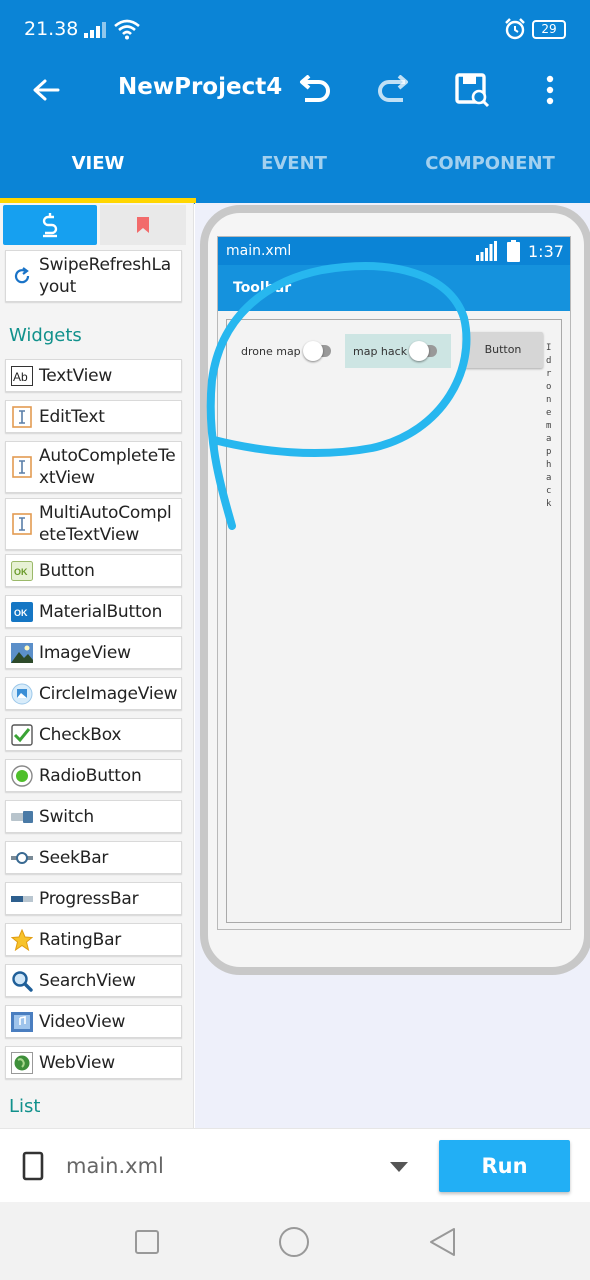 The height and width of the screenshot is (1280, 590). What do you see at coordinates (22, 858) in the screenshot?
I see `seekbar-icon` at bounding box center [22, 858].